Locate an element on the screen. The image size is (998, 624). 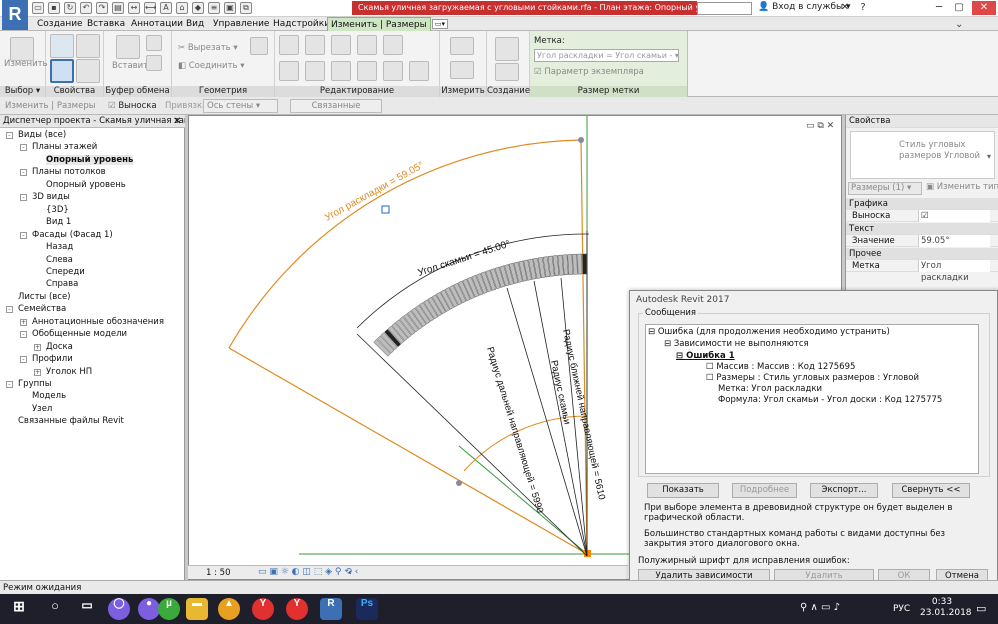
help-icon: ? is located at coordinates (863, 8).